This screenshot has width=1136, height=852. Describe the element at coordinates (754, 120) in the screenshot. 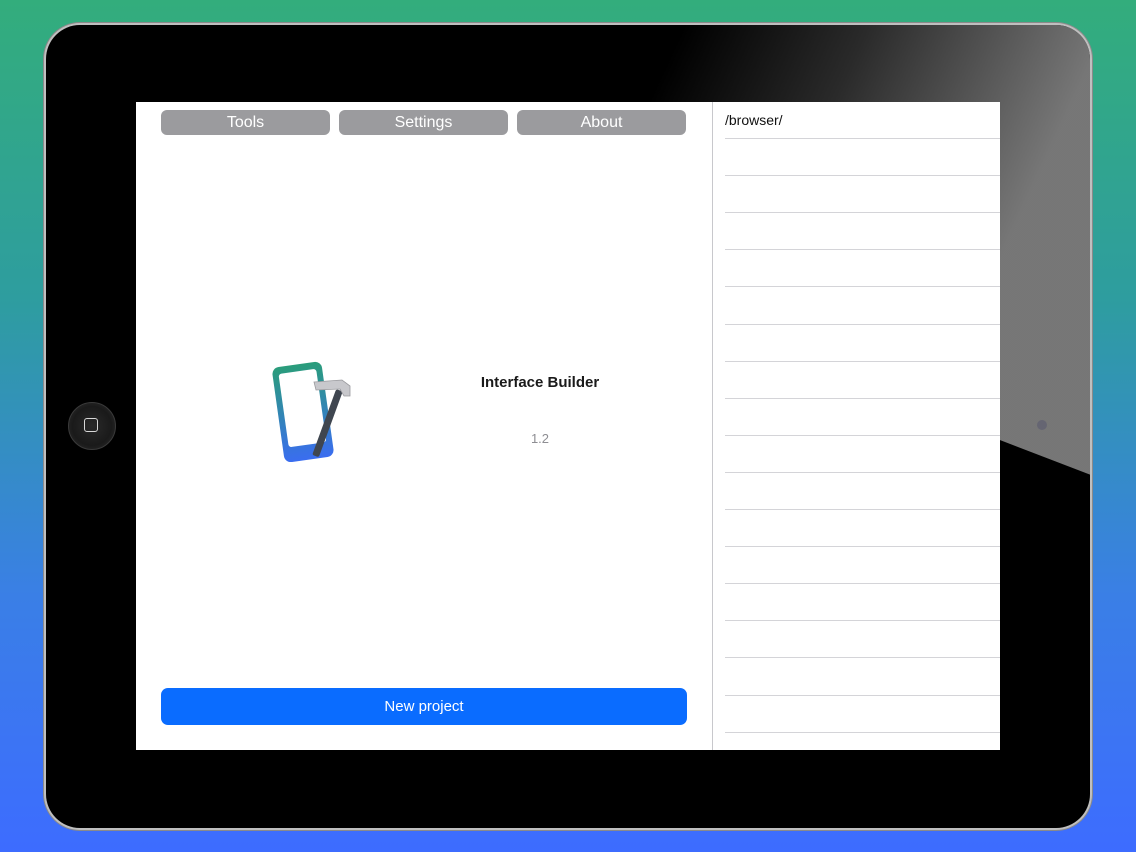

I see `browser-path: /browser/` at that location.